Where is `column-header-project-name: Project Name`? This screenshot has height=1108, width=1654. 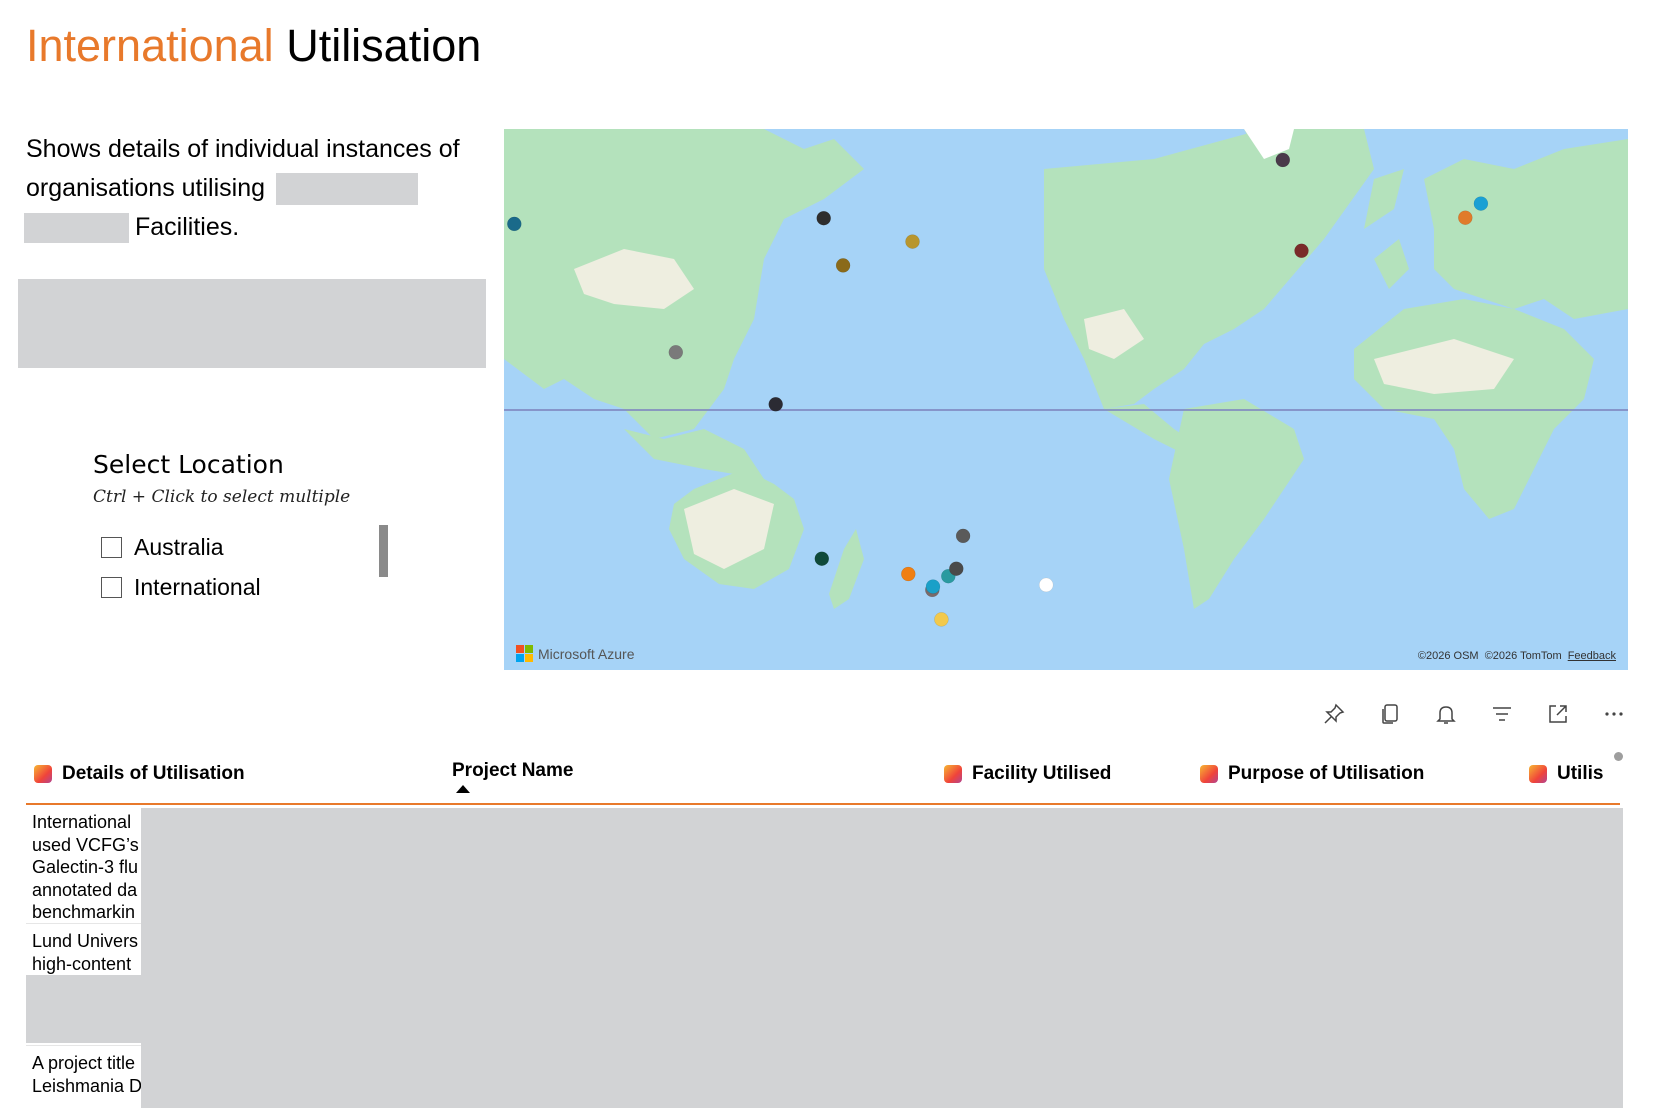 column-header-project-name: Project Name is located at coordinates (512, 771).